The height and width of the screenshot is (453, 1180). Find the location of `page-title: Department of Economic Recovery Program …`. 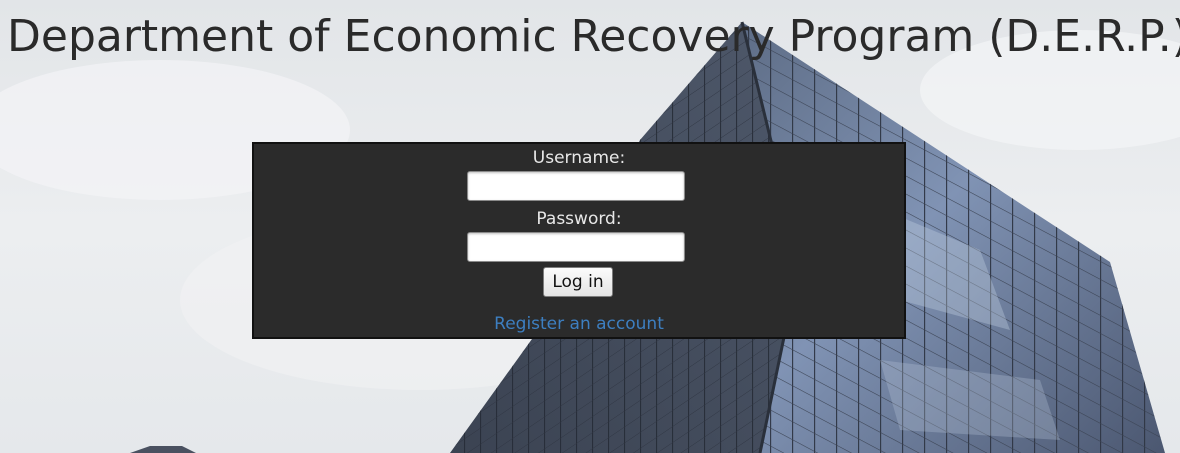

page-title: Department of Economic Recovery Program … is located at coordinates (593, 36).